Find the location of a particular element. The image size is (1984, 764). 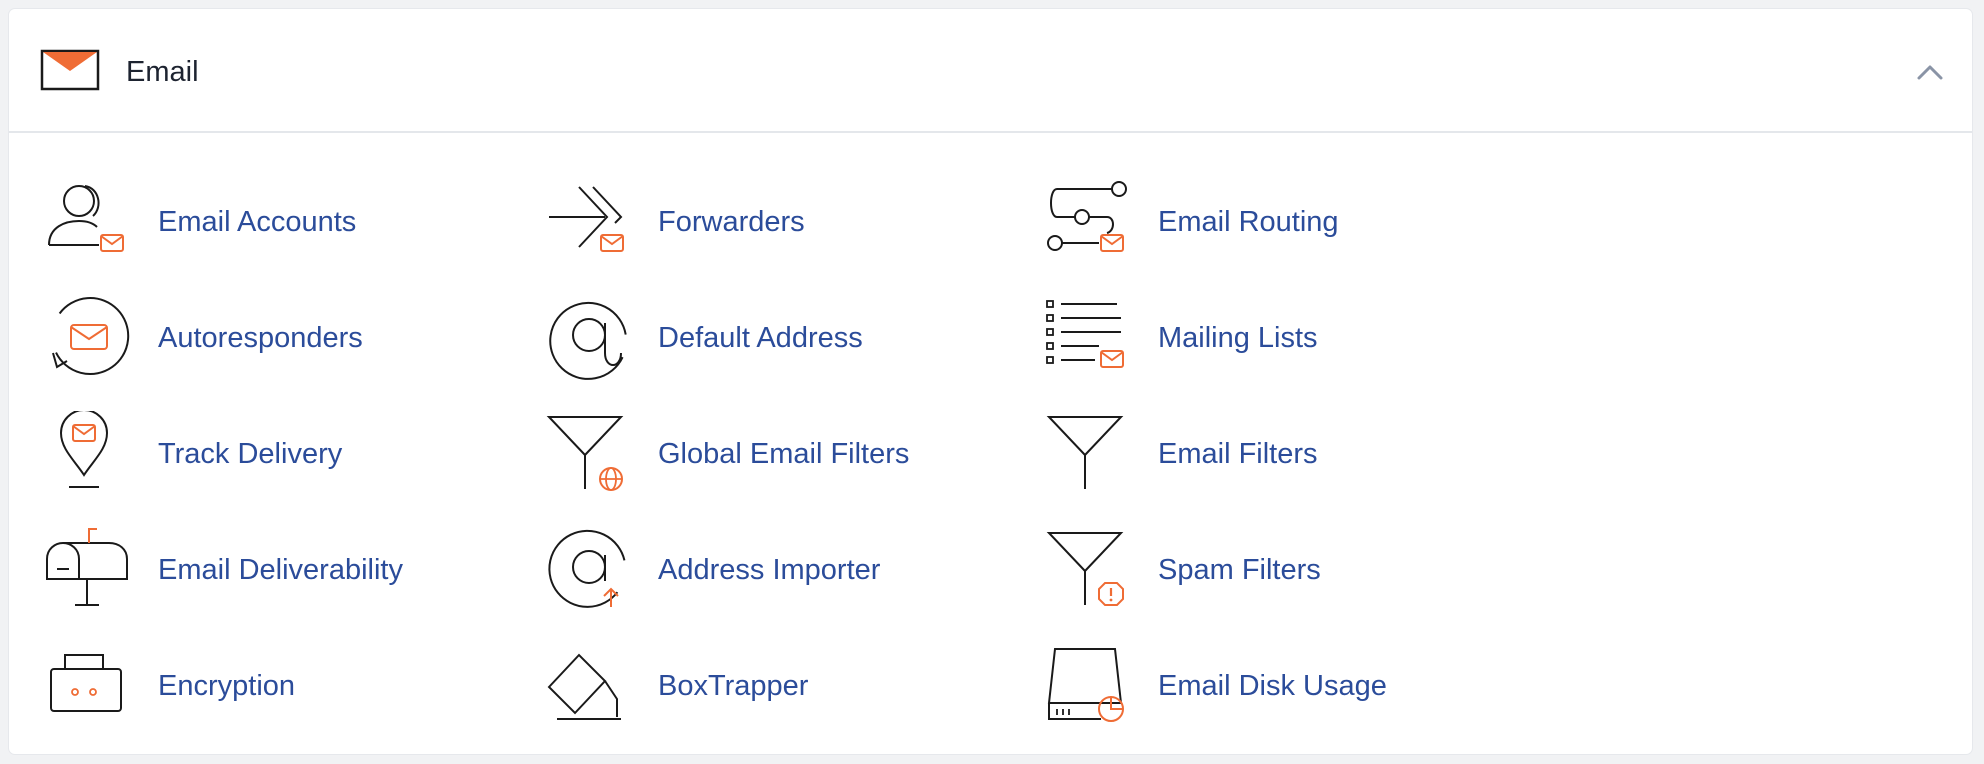

collapse-button is located at coordinates (1930, 72).